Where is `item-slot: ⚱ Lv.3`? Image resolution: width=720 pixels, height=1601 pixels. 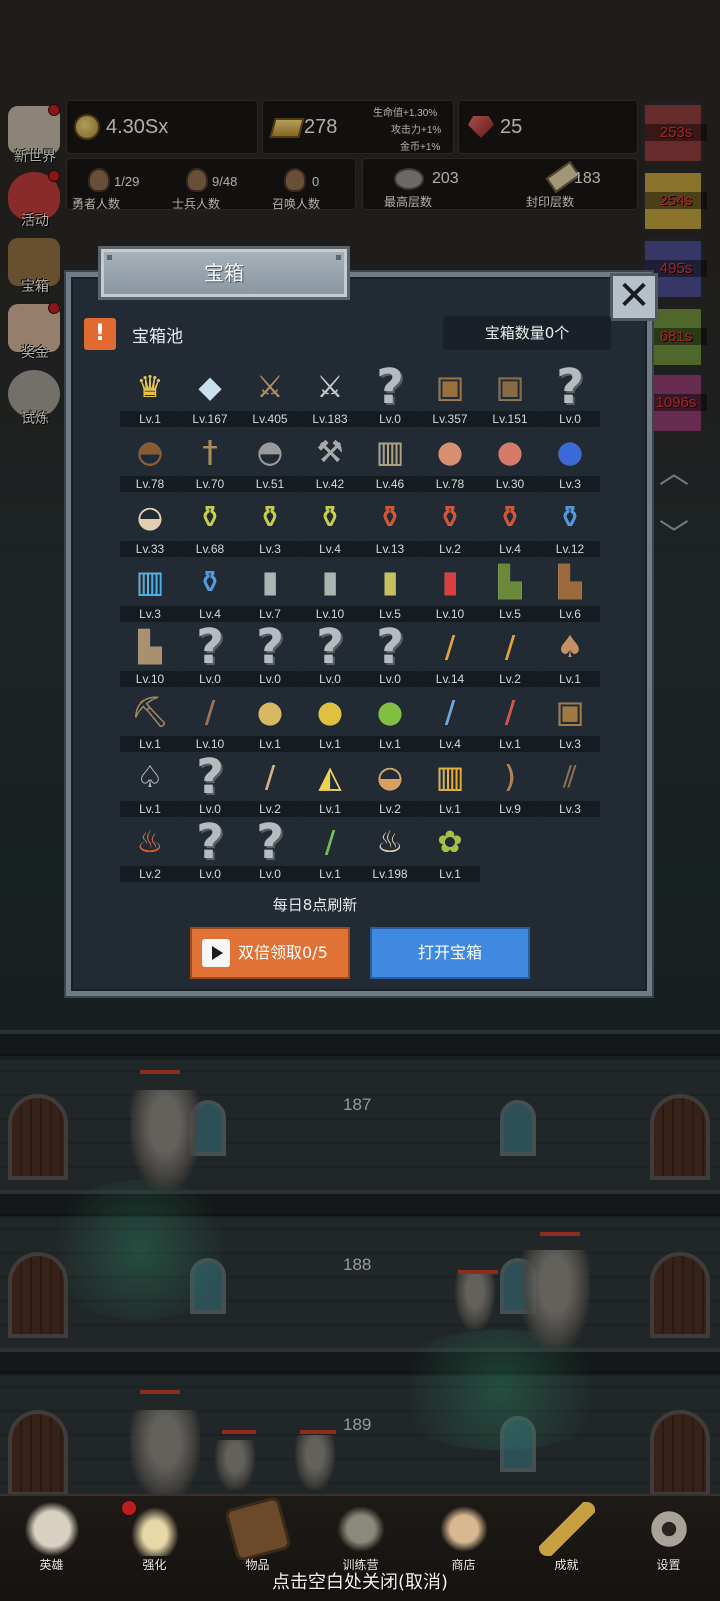
item-slot: ⚱ Lv.3 is located at coordinates (270, 525).